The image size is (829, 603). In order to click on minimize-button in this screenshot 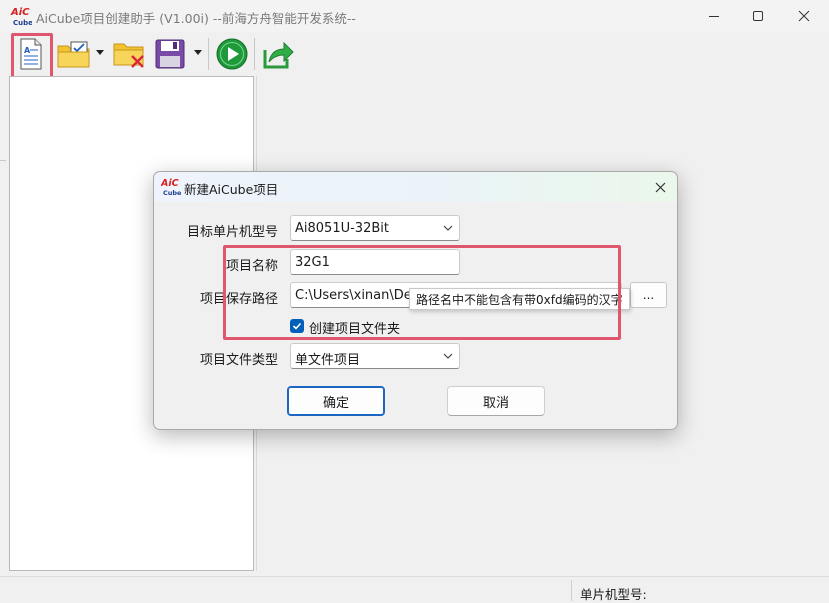, I will do `click(714, 16)`.